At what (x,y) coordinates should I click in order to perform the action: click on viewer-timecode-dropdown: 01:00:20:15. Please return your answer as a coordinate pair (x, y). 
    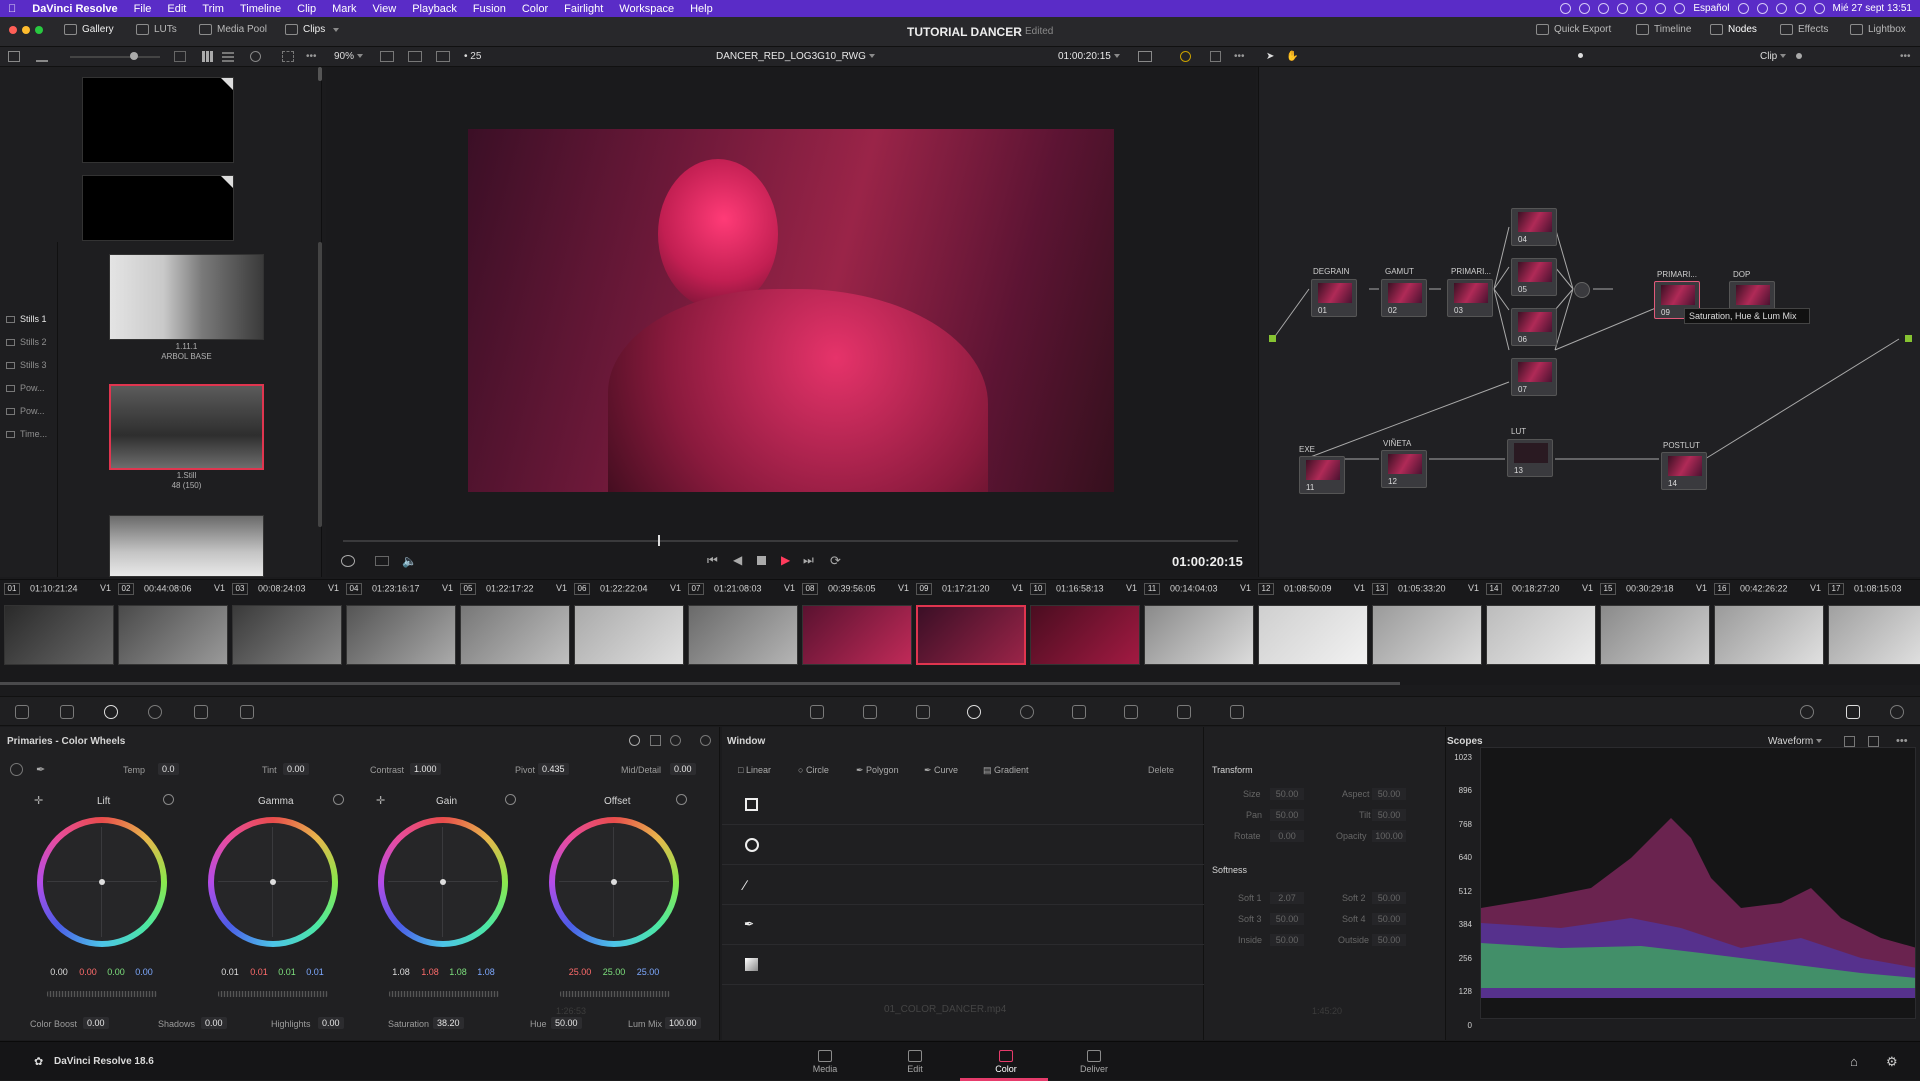
    Looking at the image, I should click on (1089, 56).